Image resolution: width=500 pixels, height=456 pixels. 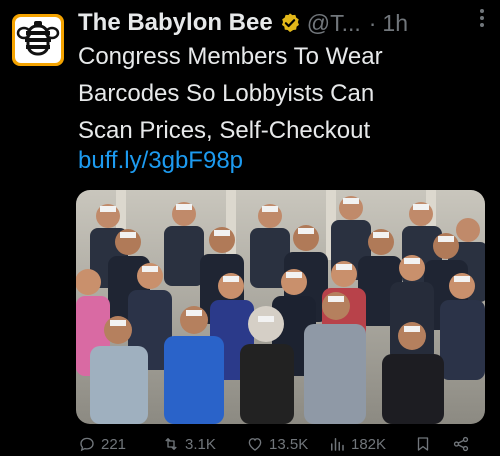 What do you see at coordinates (461, 444) in the screenshot?
I see `share-icon` at bounding box center [461, 444].